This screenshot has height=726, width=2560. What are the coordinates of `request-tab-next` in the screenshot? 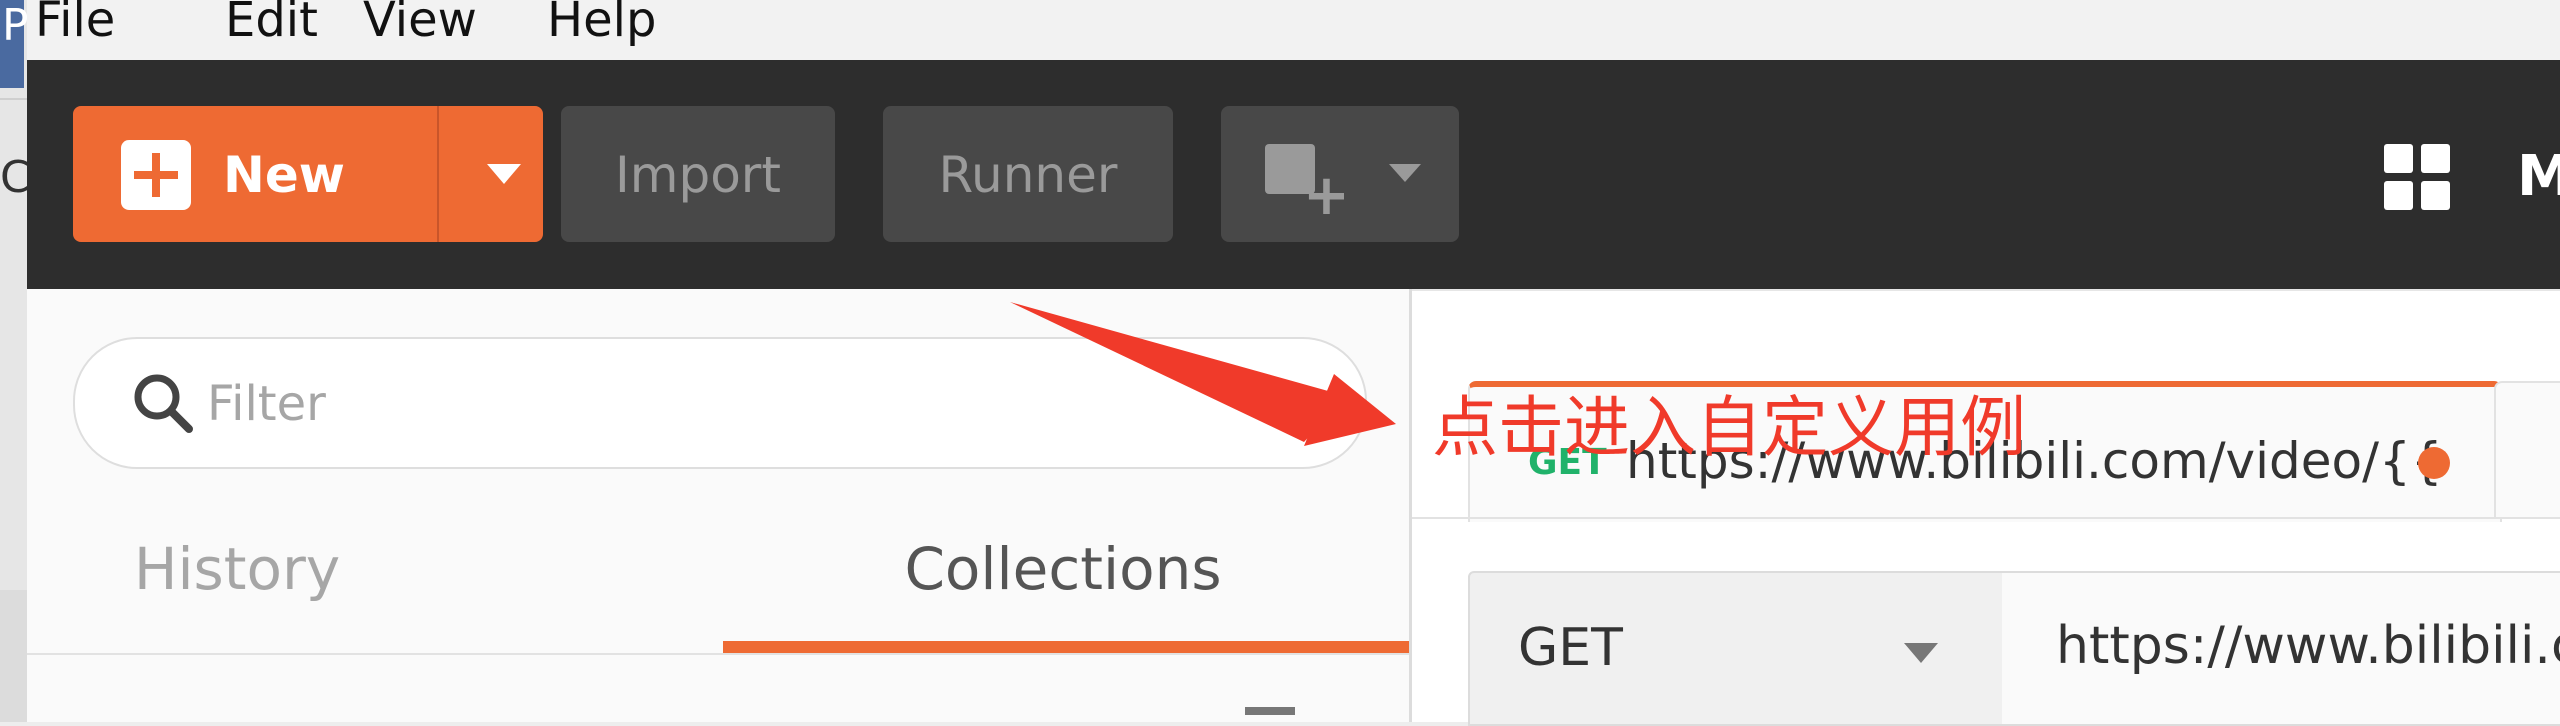 It's located at (2527, 449).